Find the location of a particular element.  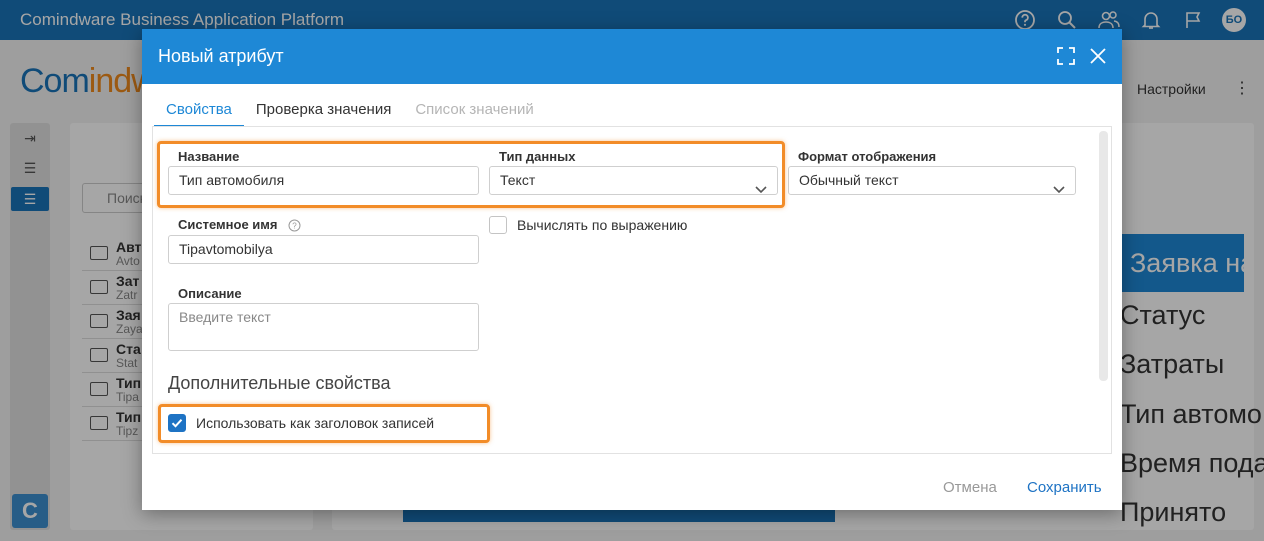

info-icon: ? is located at coordinates (294, 227).